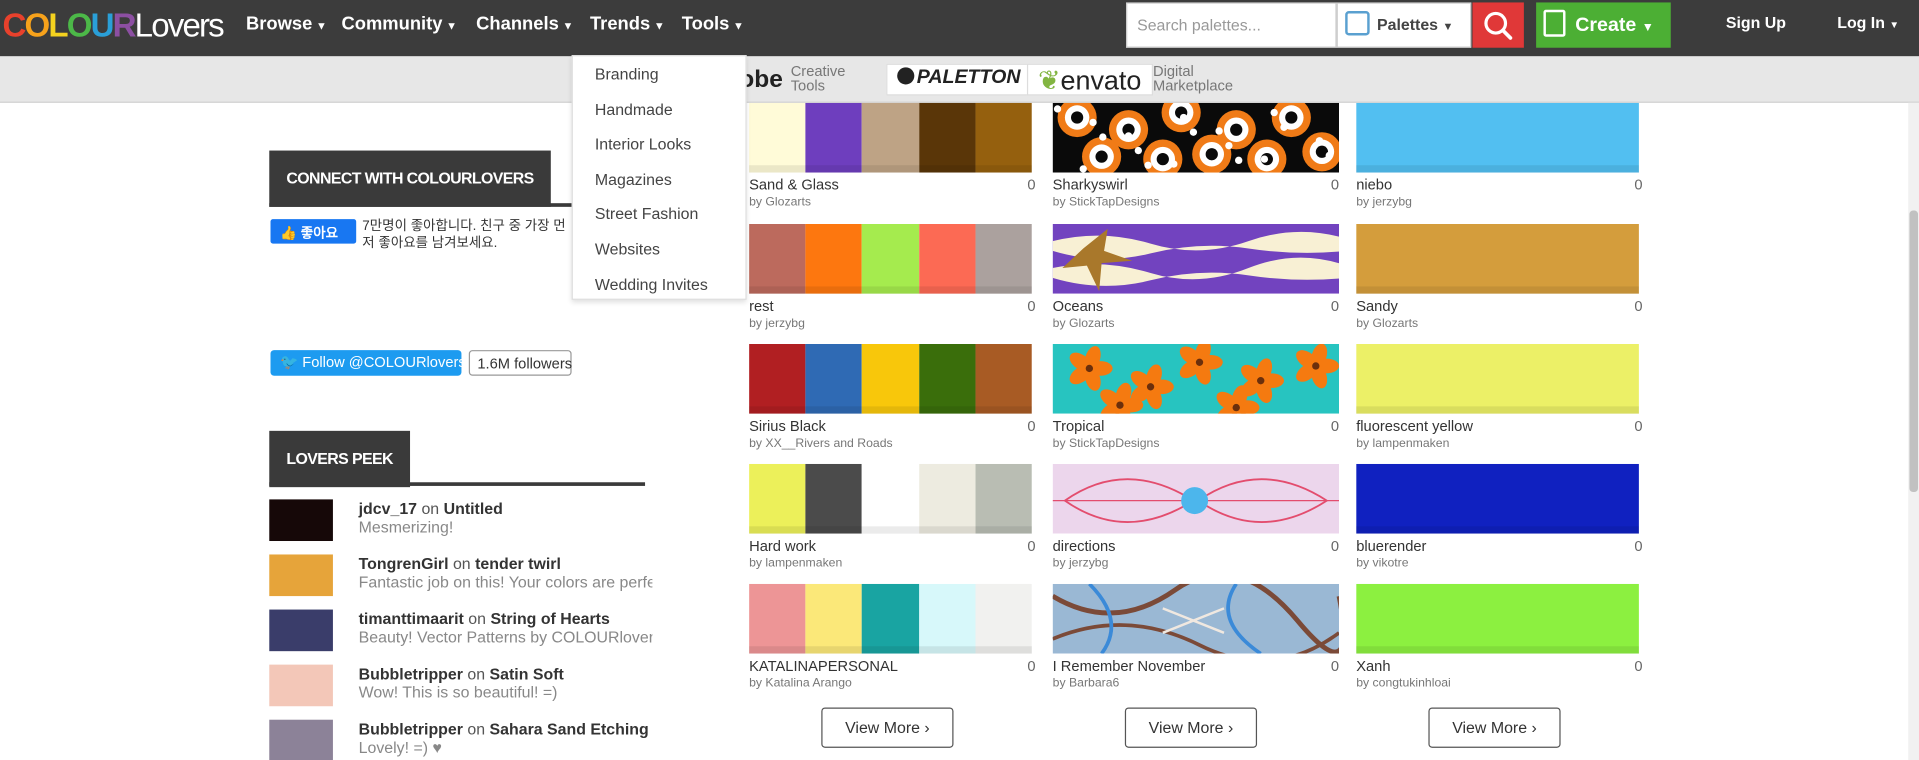  What do you see at coordinates (1373, 665) in the screenshot?
I see `palette-name: Xanh` at bounding box center [1373, 665].